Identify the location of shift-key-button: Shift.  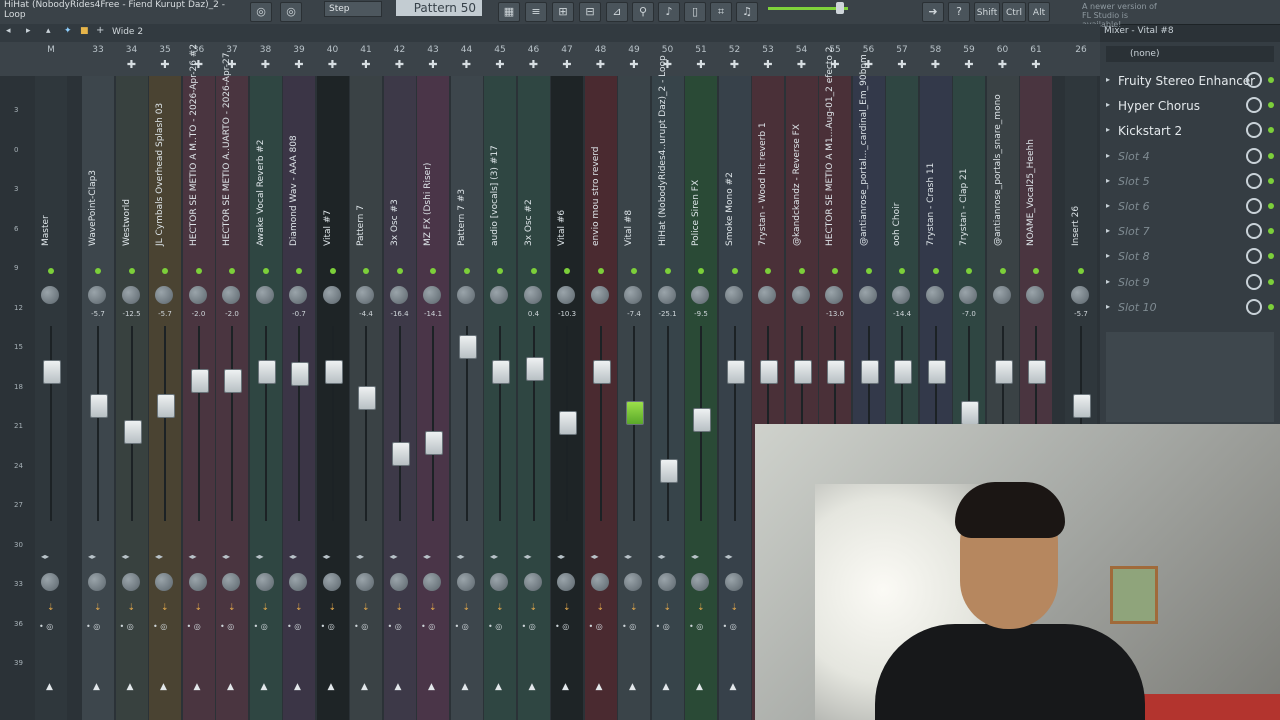
(987, 12).